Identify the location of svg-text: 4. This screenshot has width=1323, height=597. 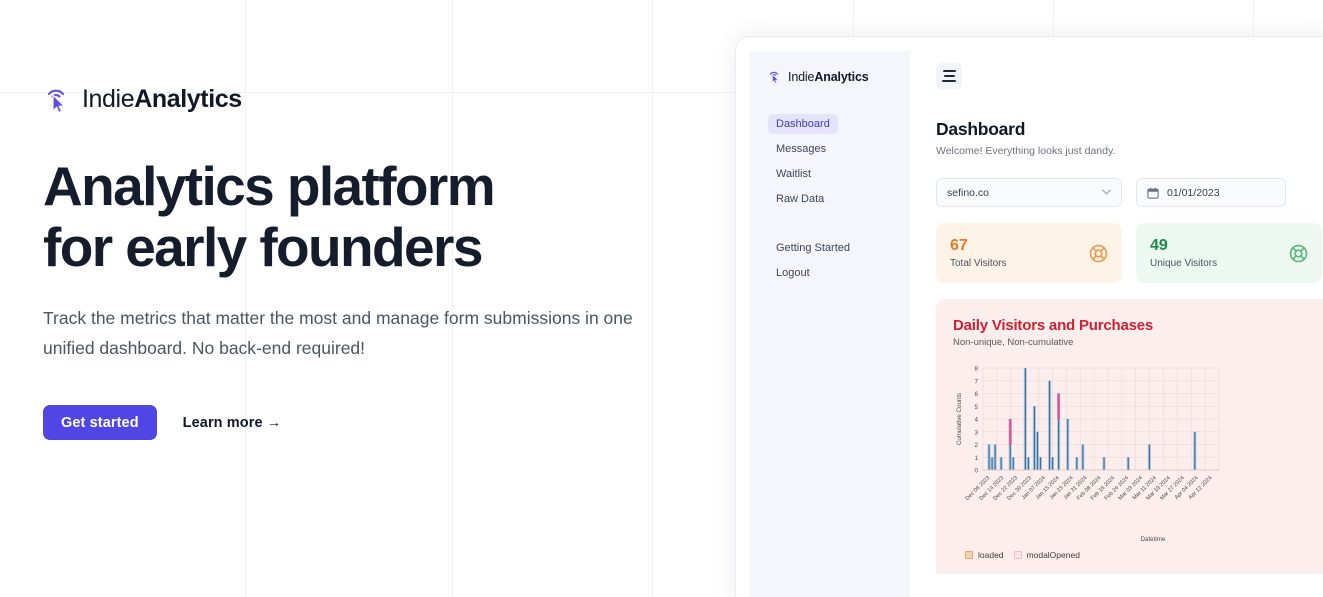
(977, 420).